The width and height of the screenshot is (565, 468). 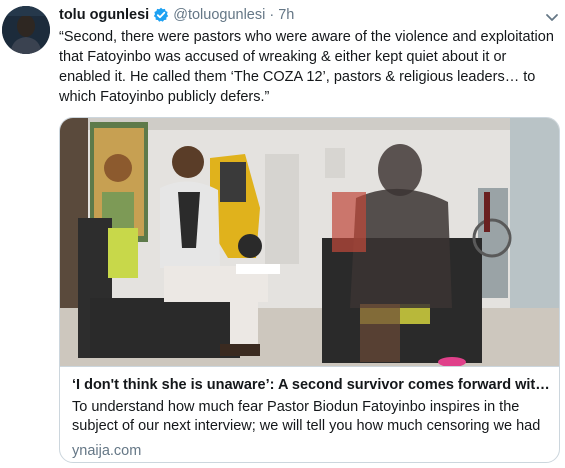 What do you see at coordinates (107, 451) in the screenshot?
I see `card-domain: ynaija.com` at bounding box center [107, 451].